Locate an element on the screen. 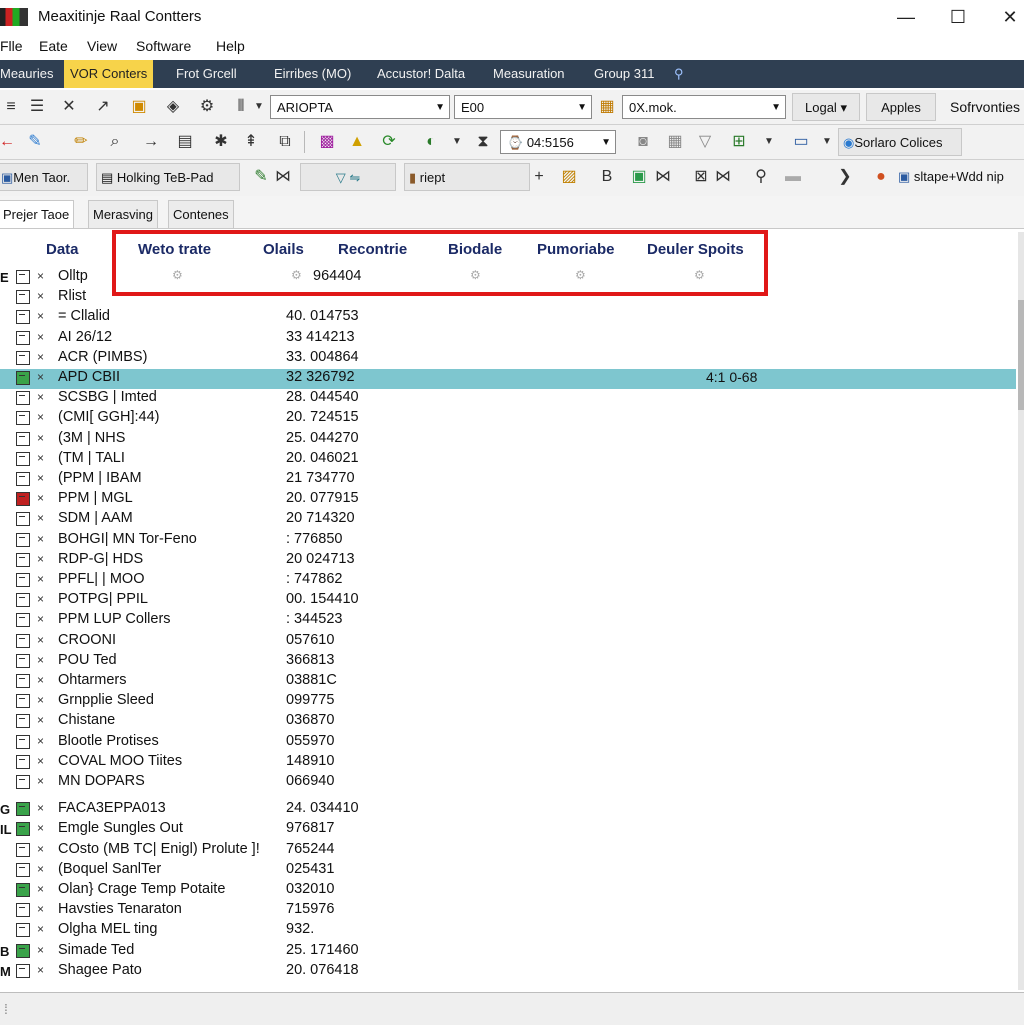 The width and height of the screenshot is (1024, 1025). close-button: ✕ is located at coordinates (1007, 17).